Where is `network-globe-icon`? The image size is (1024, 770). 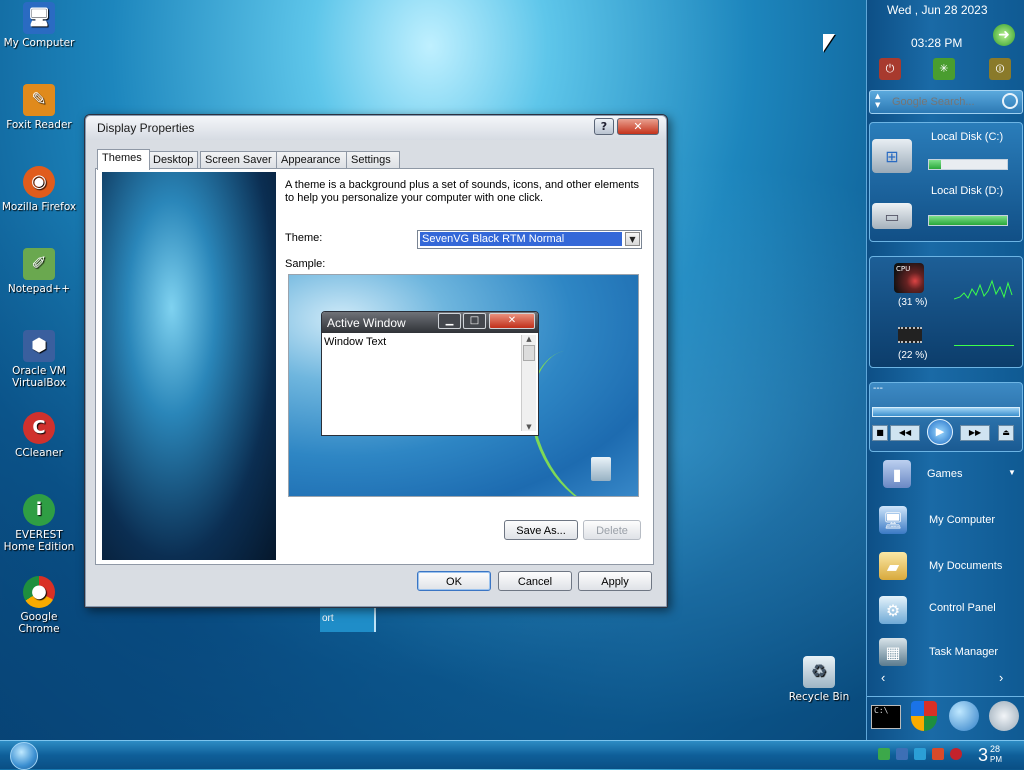 network-globe-icon is located at coordinates (964, 716).